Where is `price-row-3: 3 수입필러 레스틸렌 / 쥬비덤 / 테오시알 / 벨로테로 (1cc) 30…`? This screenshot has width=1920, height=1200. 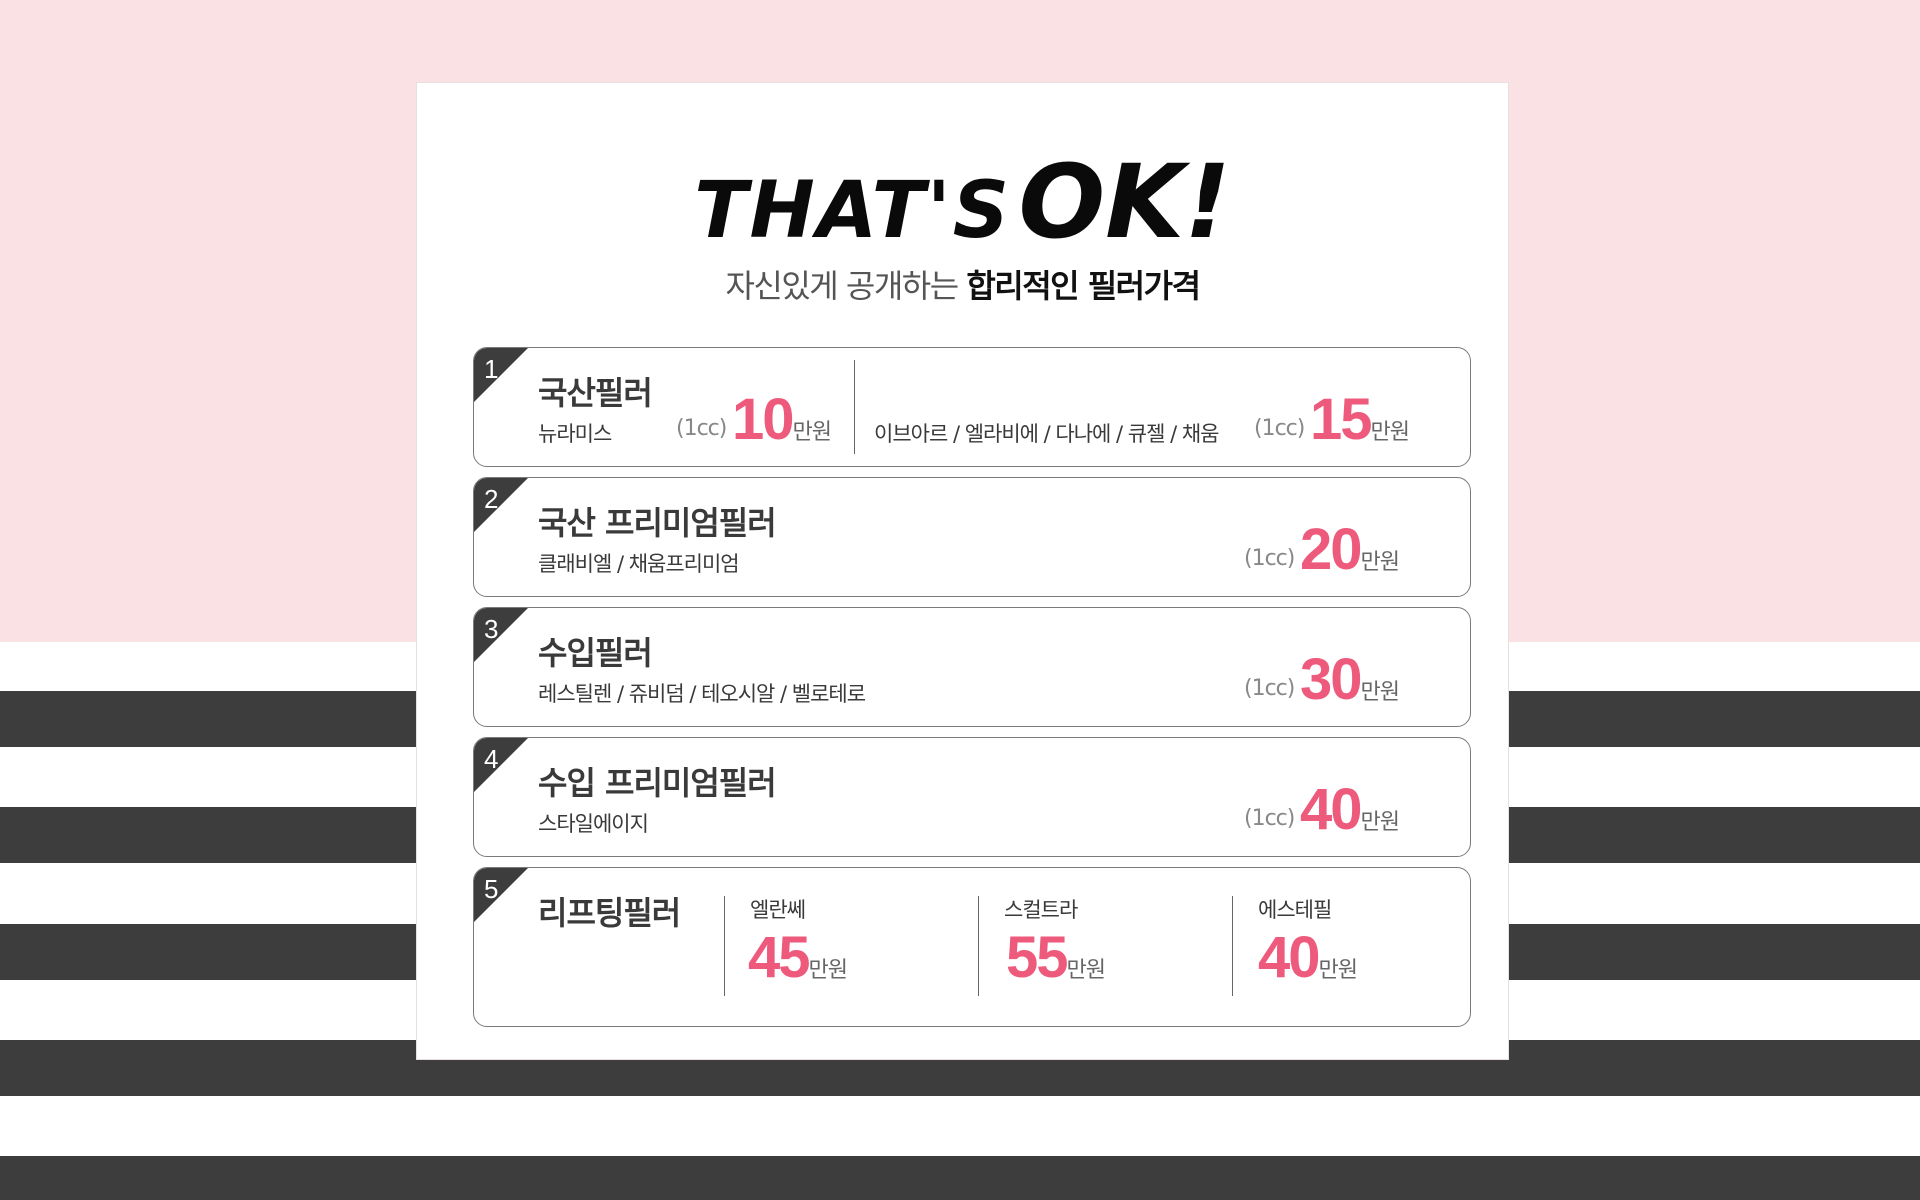
price-row-3: 3 수입필러 레스틸렌 / 쥬비덤 / 테오시알 / 벨로테로 (1cc) 30… is located at coordinates (972, 667).